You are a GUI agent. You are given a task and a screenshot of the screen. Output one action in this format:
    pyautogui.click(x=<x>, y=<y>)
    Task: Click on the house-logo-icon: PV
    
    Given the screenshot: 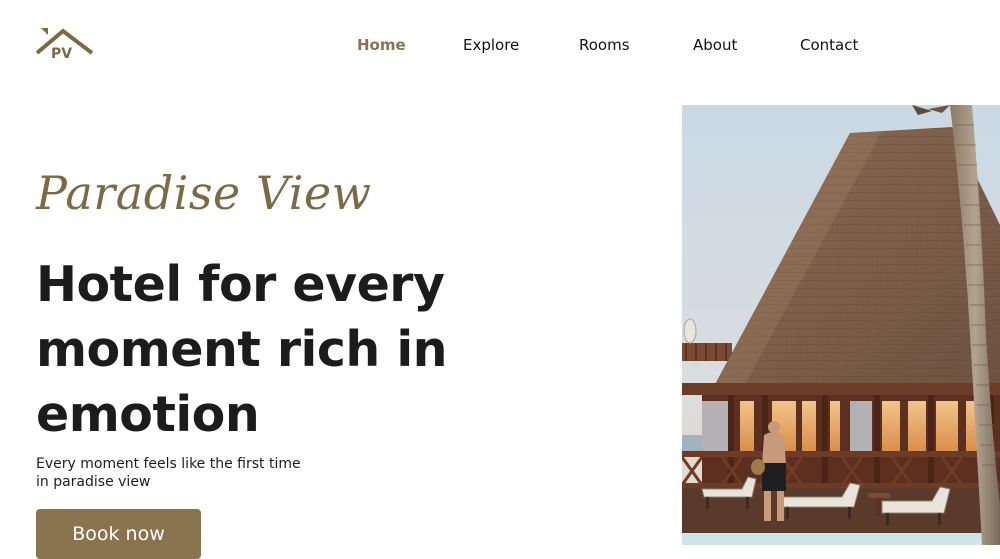 What is the action you would take?
    pyautogui.click(x=64, y=45)
    